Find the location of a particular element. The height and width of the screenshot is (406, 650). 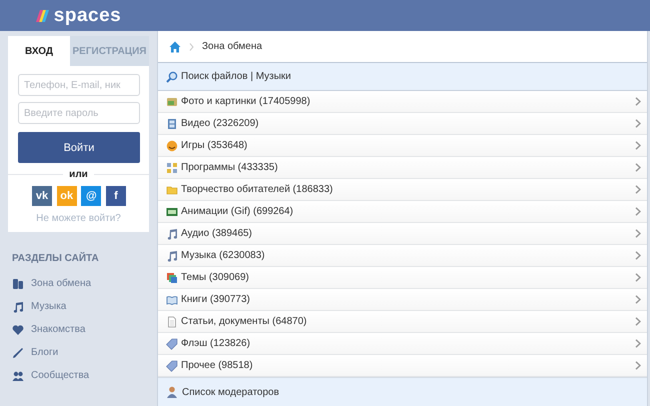

exchange-icon is located at coordinates (18, 284).